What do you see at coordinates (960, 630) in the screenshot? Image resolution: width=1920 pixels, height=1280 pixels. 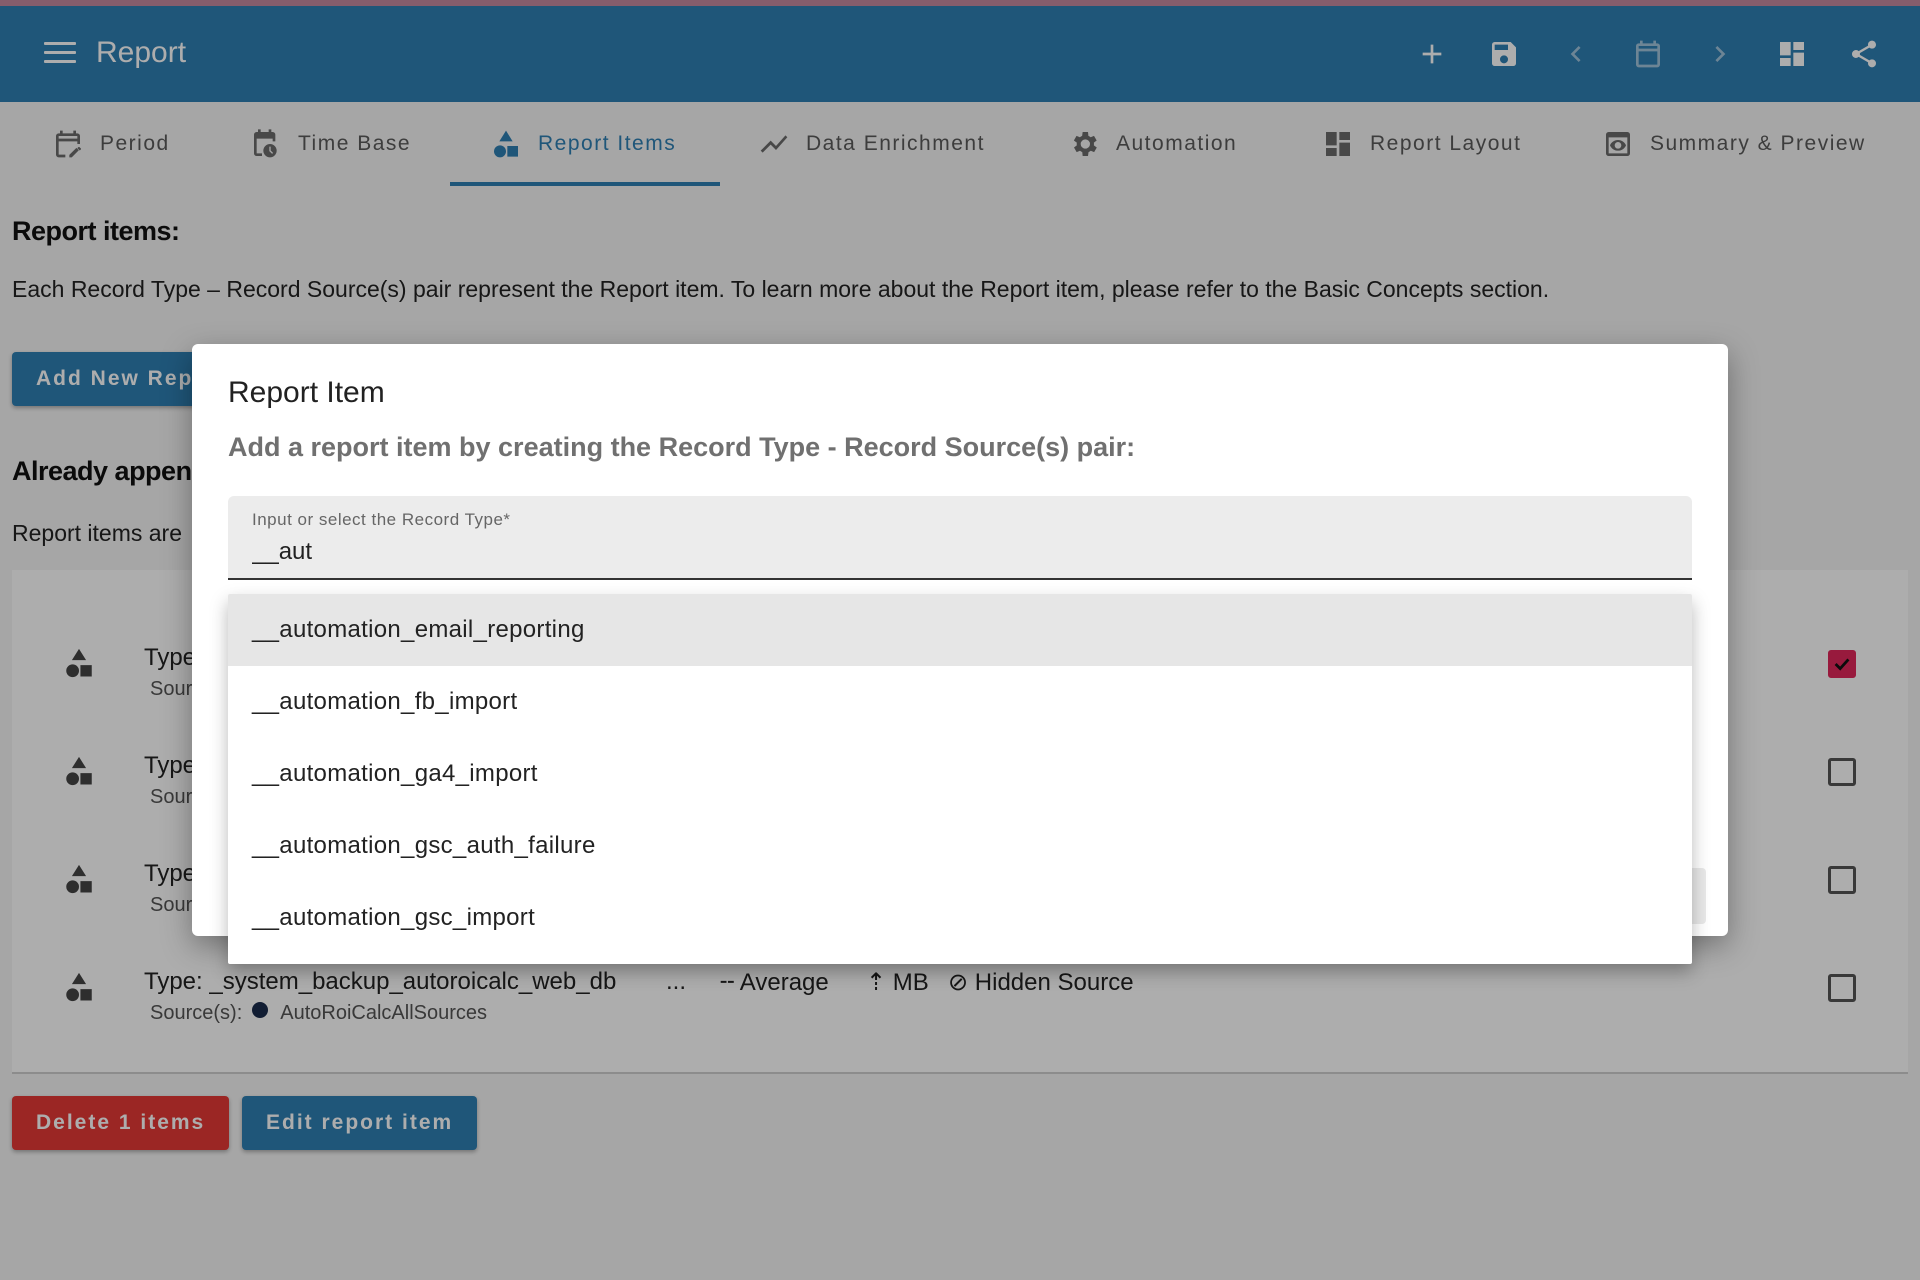 I see `option-item: __automation_email_reporting` at bounding box center [960, 630].